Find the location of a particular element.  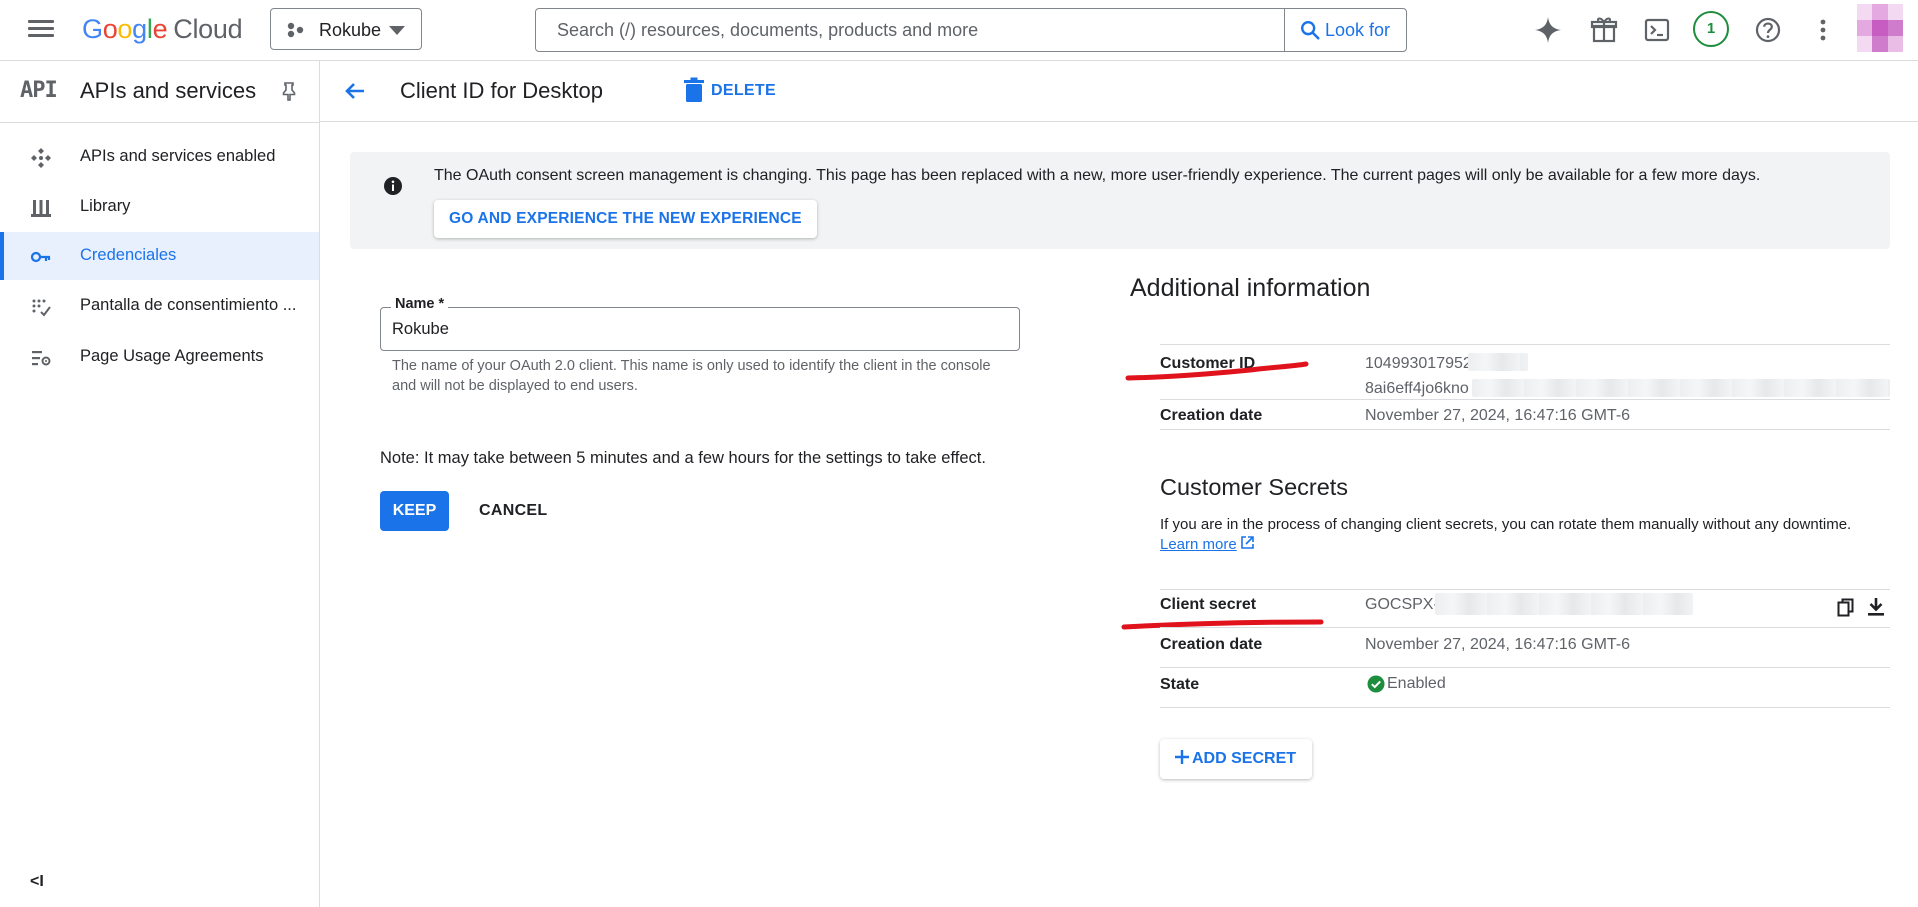

library-icon is located at coordinates (41, 208).